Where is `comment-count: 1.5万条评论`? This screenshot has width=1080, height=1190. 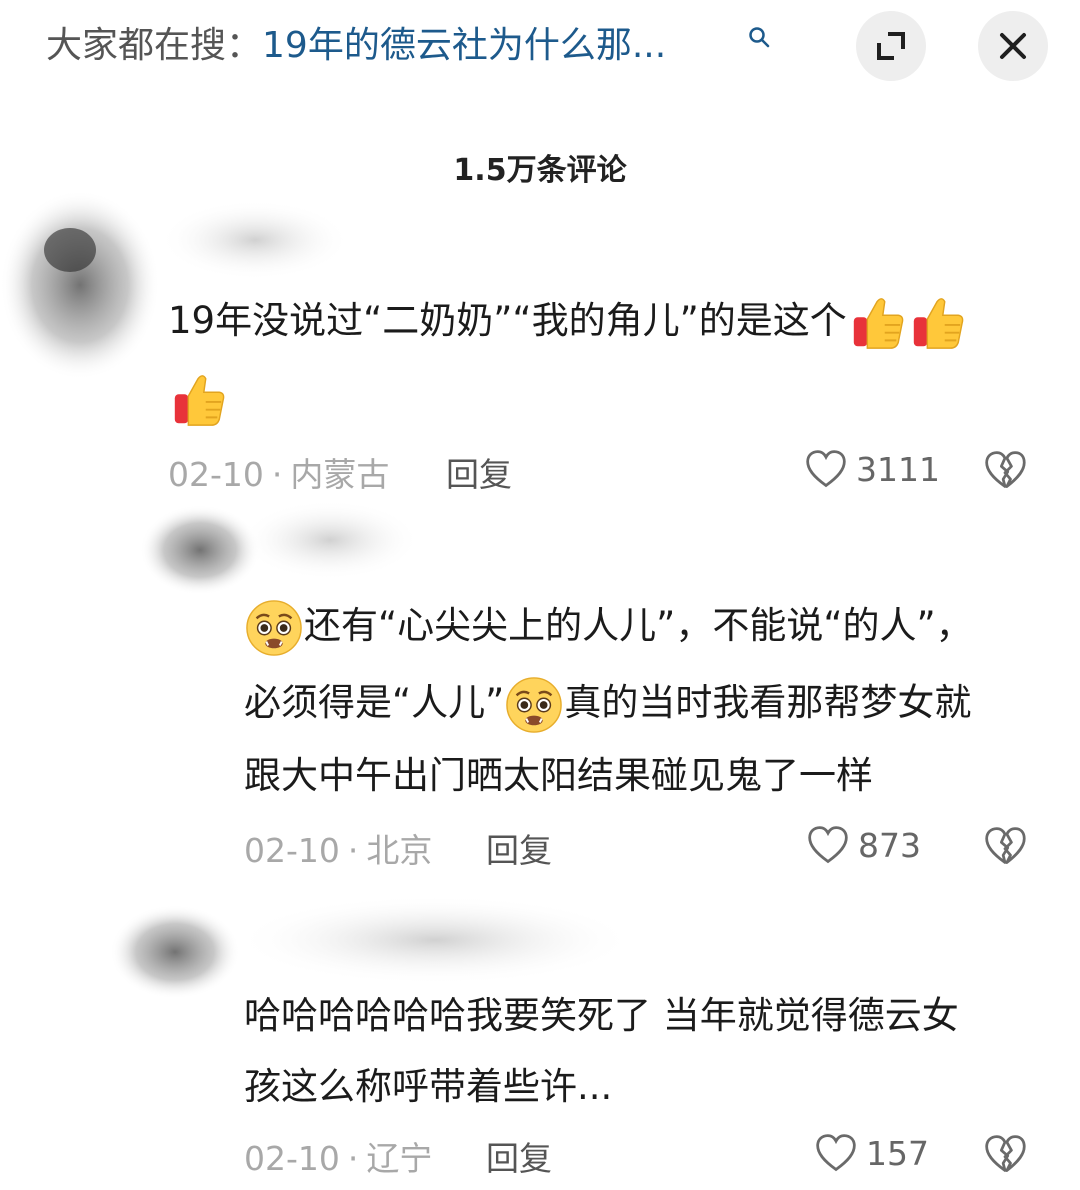
comment-count: 1.5万条评论 is located at coordinates (540, 170).